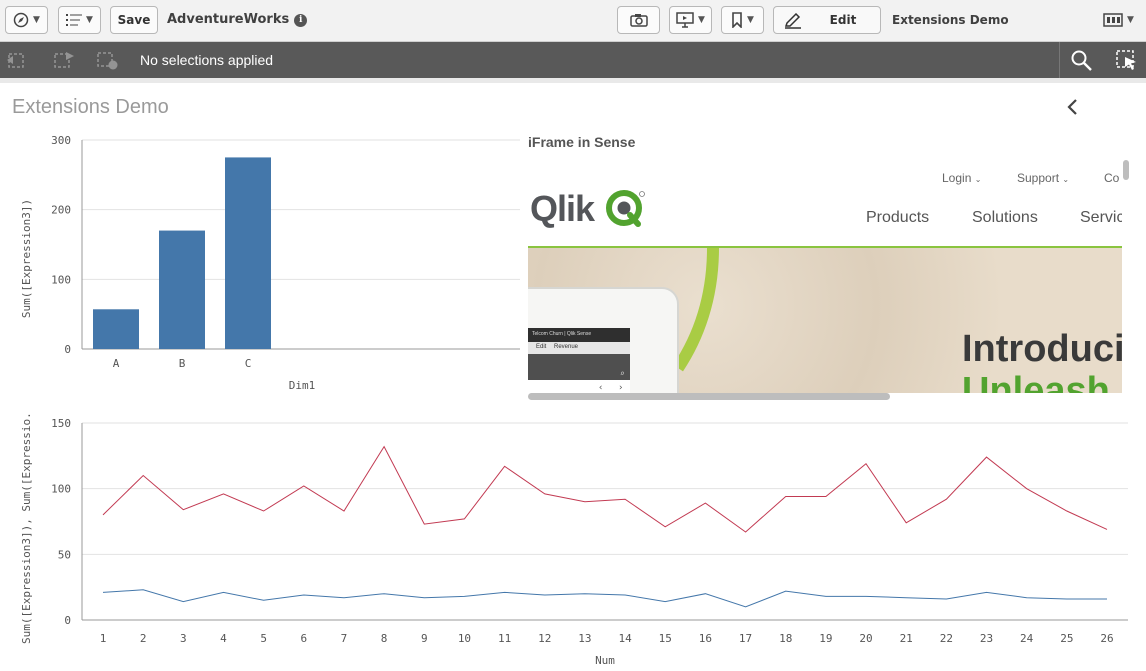 The image size is (1146, 671). I want to click on nav-products: Products, so click(897, 218).